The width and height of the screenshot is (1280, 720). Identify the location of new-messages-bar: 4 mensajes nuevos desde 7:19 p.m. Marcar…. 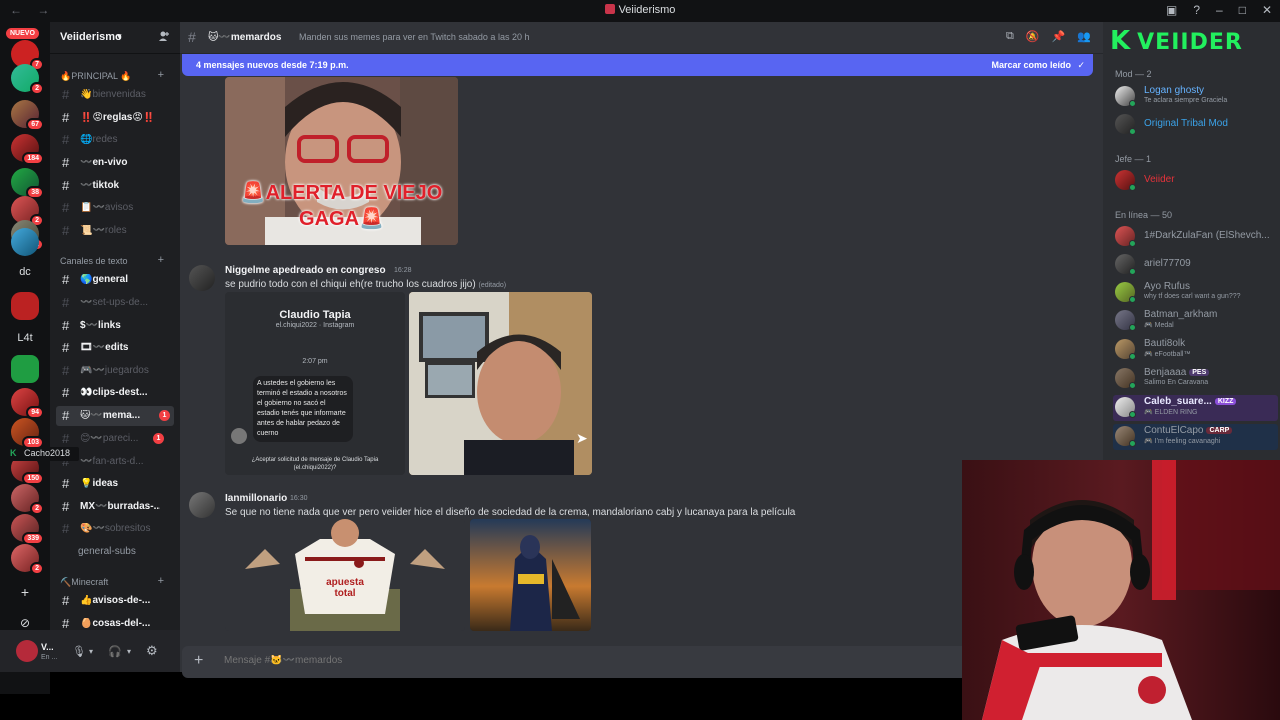
(637, 65).